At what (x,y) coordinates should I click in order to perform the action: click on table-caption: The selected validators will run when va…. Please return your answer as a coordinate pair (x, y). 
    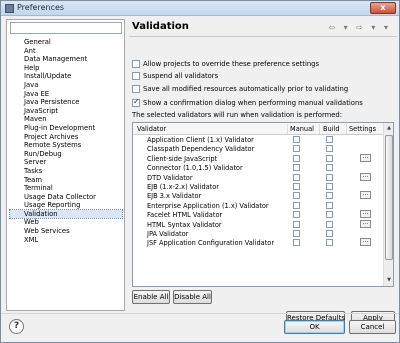
    Looking at the image, I should click on (237, 115).